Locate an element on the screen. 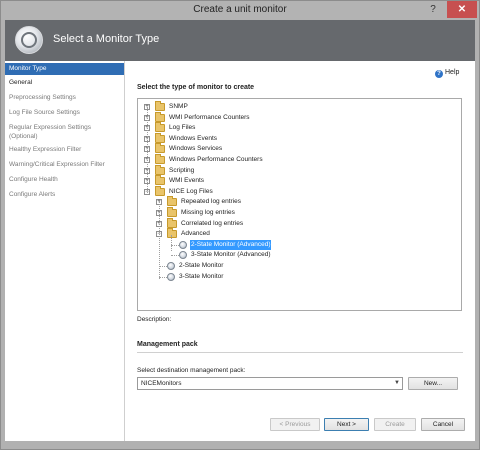 This screenshot has height=450, width=480. tree-item-label: WMI Performance Counters is located at coordinates (209, 117).